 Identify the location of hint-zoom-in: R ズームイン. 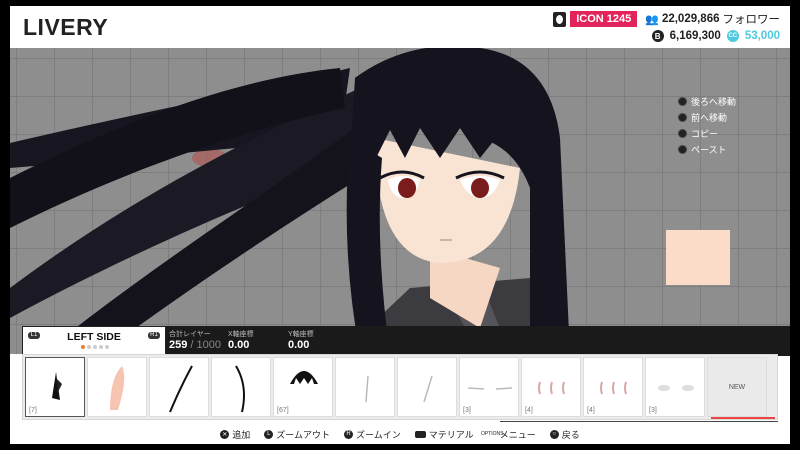
(372, 434).